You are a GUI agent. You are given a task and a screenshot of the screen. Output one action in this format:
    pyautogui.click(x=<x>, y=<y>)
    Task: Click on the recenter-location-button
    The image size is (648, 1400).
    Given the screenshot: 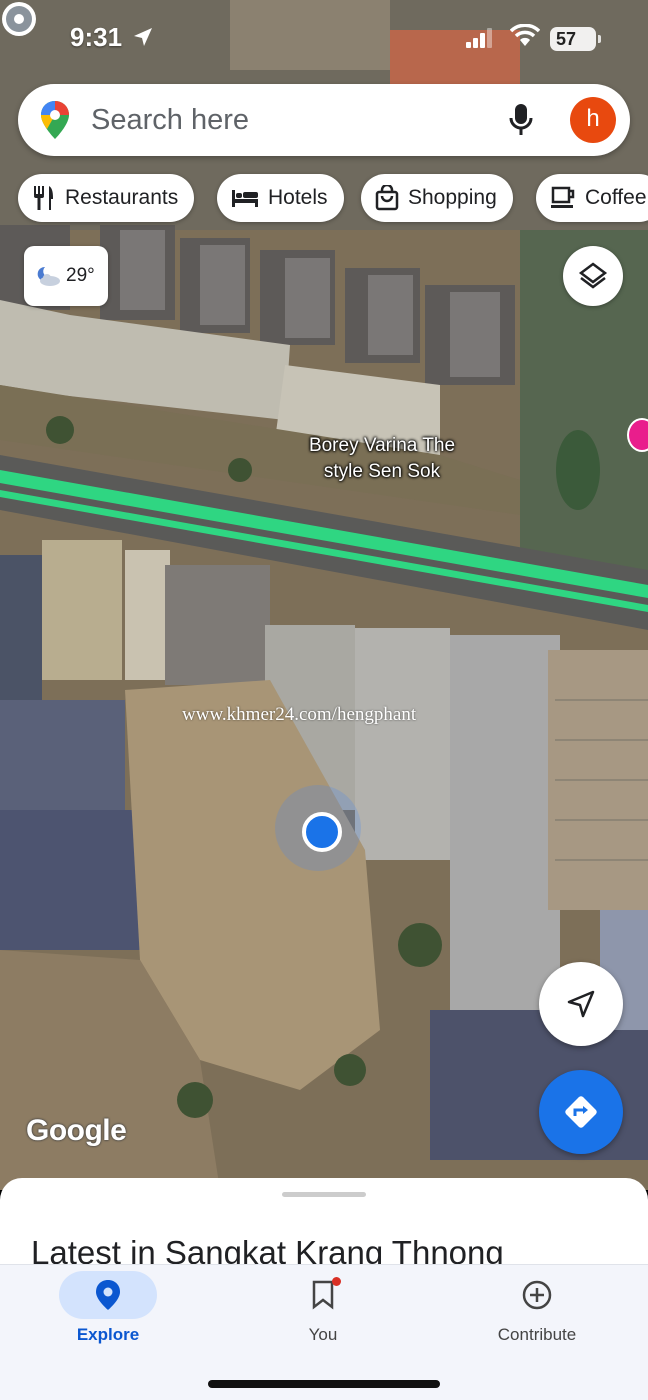 What is the action you would take?
    pyautogui.click(x=581, y=1004)
    